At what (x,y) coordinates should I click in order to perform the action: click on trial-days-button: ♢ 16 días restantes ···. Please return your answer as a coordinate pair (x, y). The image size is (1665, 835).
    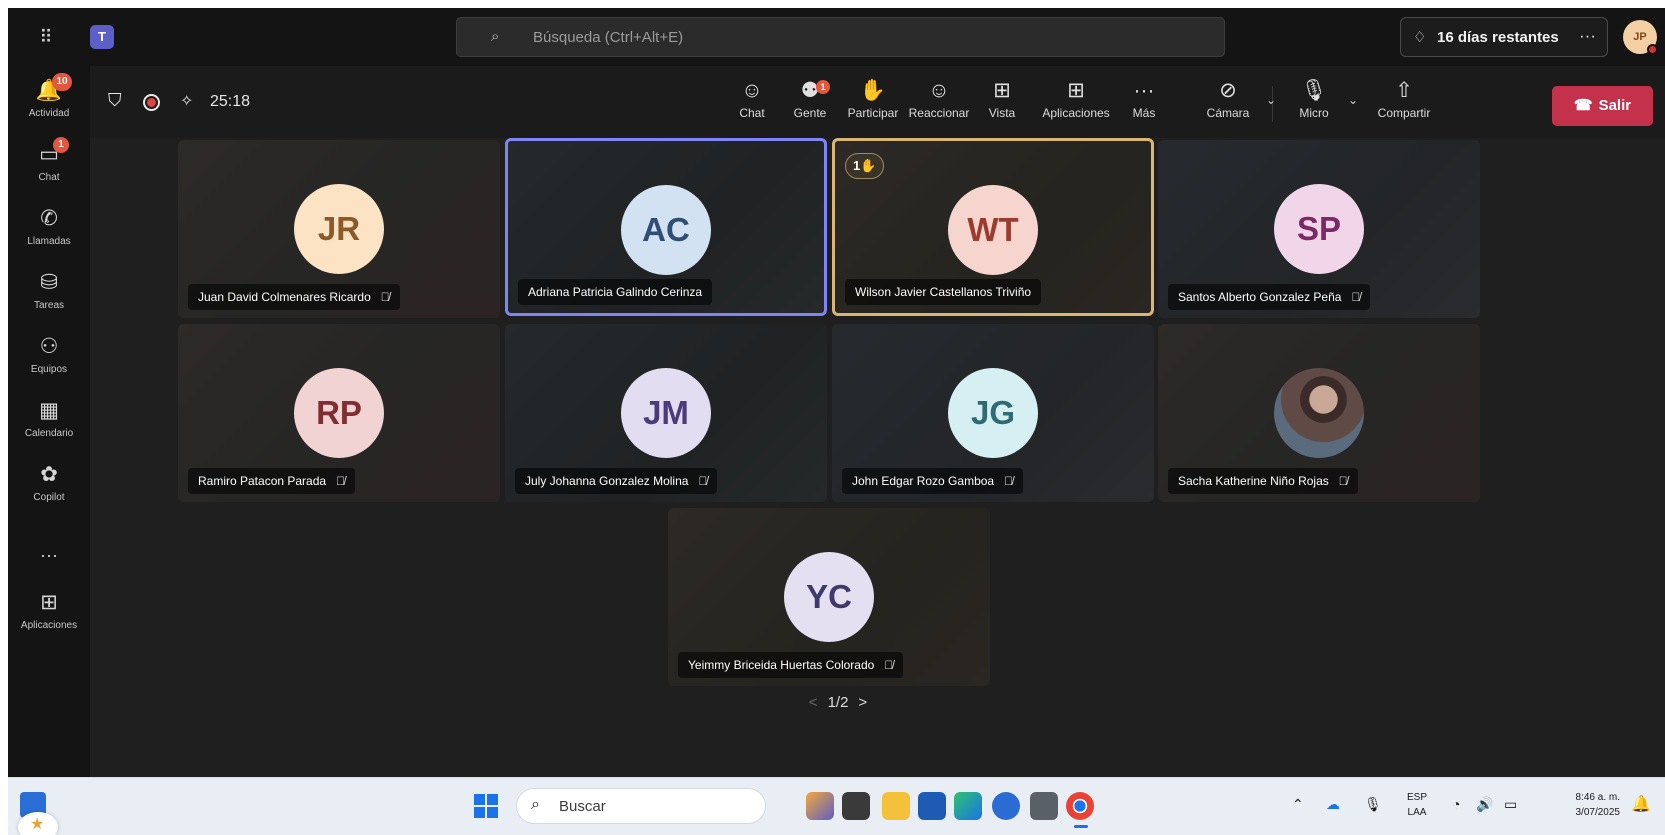
    Looking at the image, I should click on (1504, 37).